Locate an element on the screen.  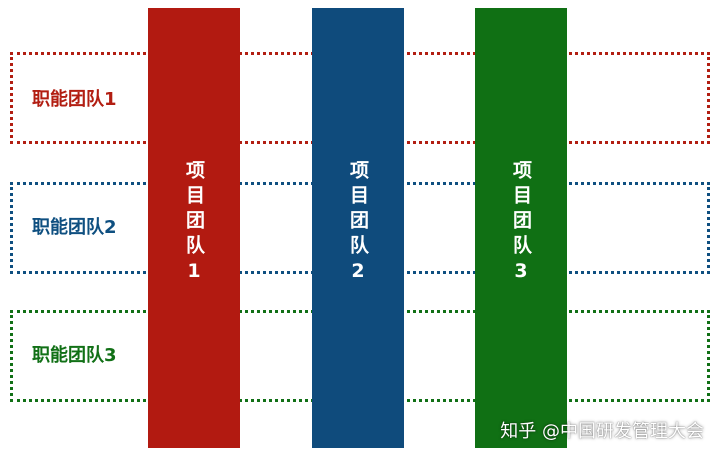
zhihu-watermark: 知乎 @中国研发管理大会 is located at coordinates (602, 431).